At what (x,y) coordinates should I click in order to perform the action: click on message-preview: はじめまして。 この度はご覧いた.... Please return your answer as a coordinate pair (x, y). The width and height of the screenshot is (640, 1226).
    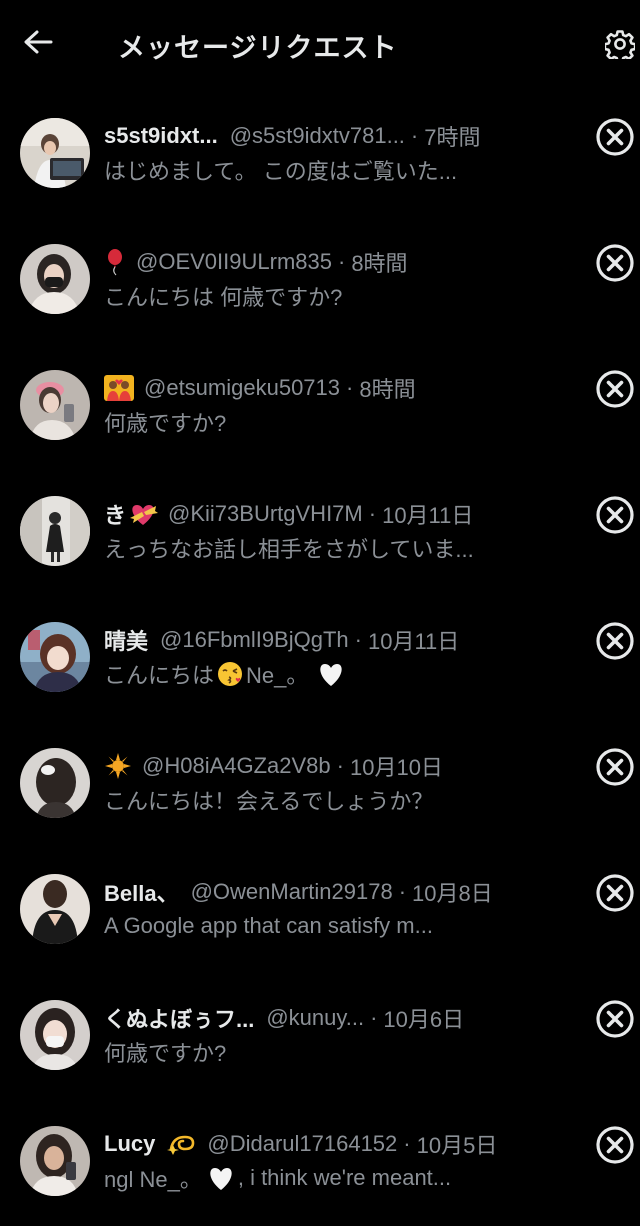
    Looking at the image, I should click on (281, 171).